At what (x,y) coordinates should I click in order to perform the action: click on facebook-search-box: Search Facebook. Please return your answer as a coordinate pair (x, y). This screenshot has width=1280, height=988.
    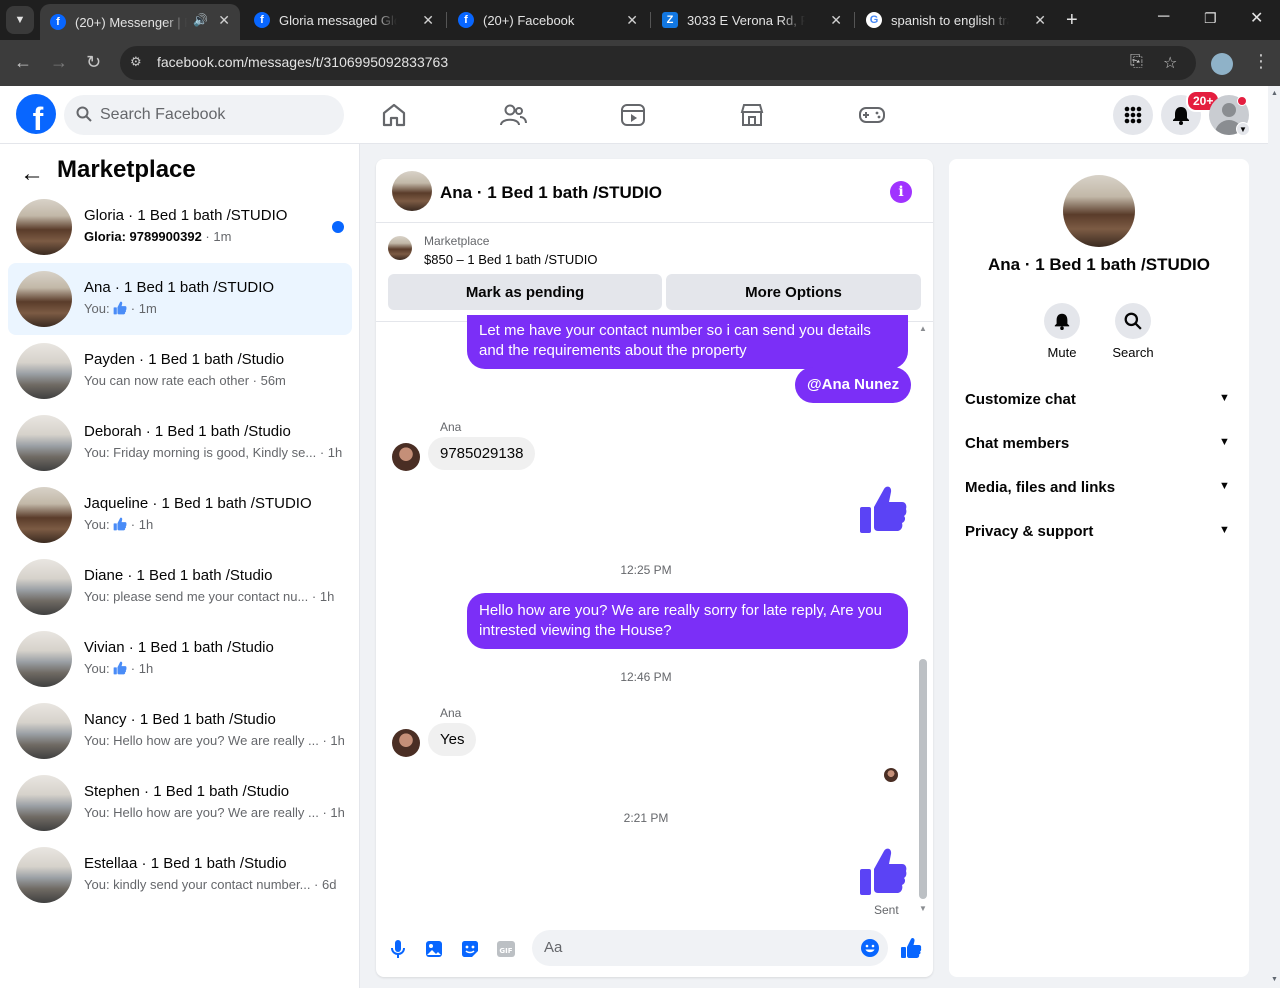
    Looking at the image, I should click on (204, 115).